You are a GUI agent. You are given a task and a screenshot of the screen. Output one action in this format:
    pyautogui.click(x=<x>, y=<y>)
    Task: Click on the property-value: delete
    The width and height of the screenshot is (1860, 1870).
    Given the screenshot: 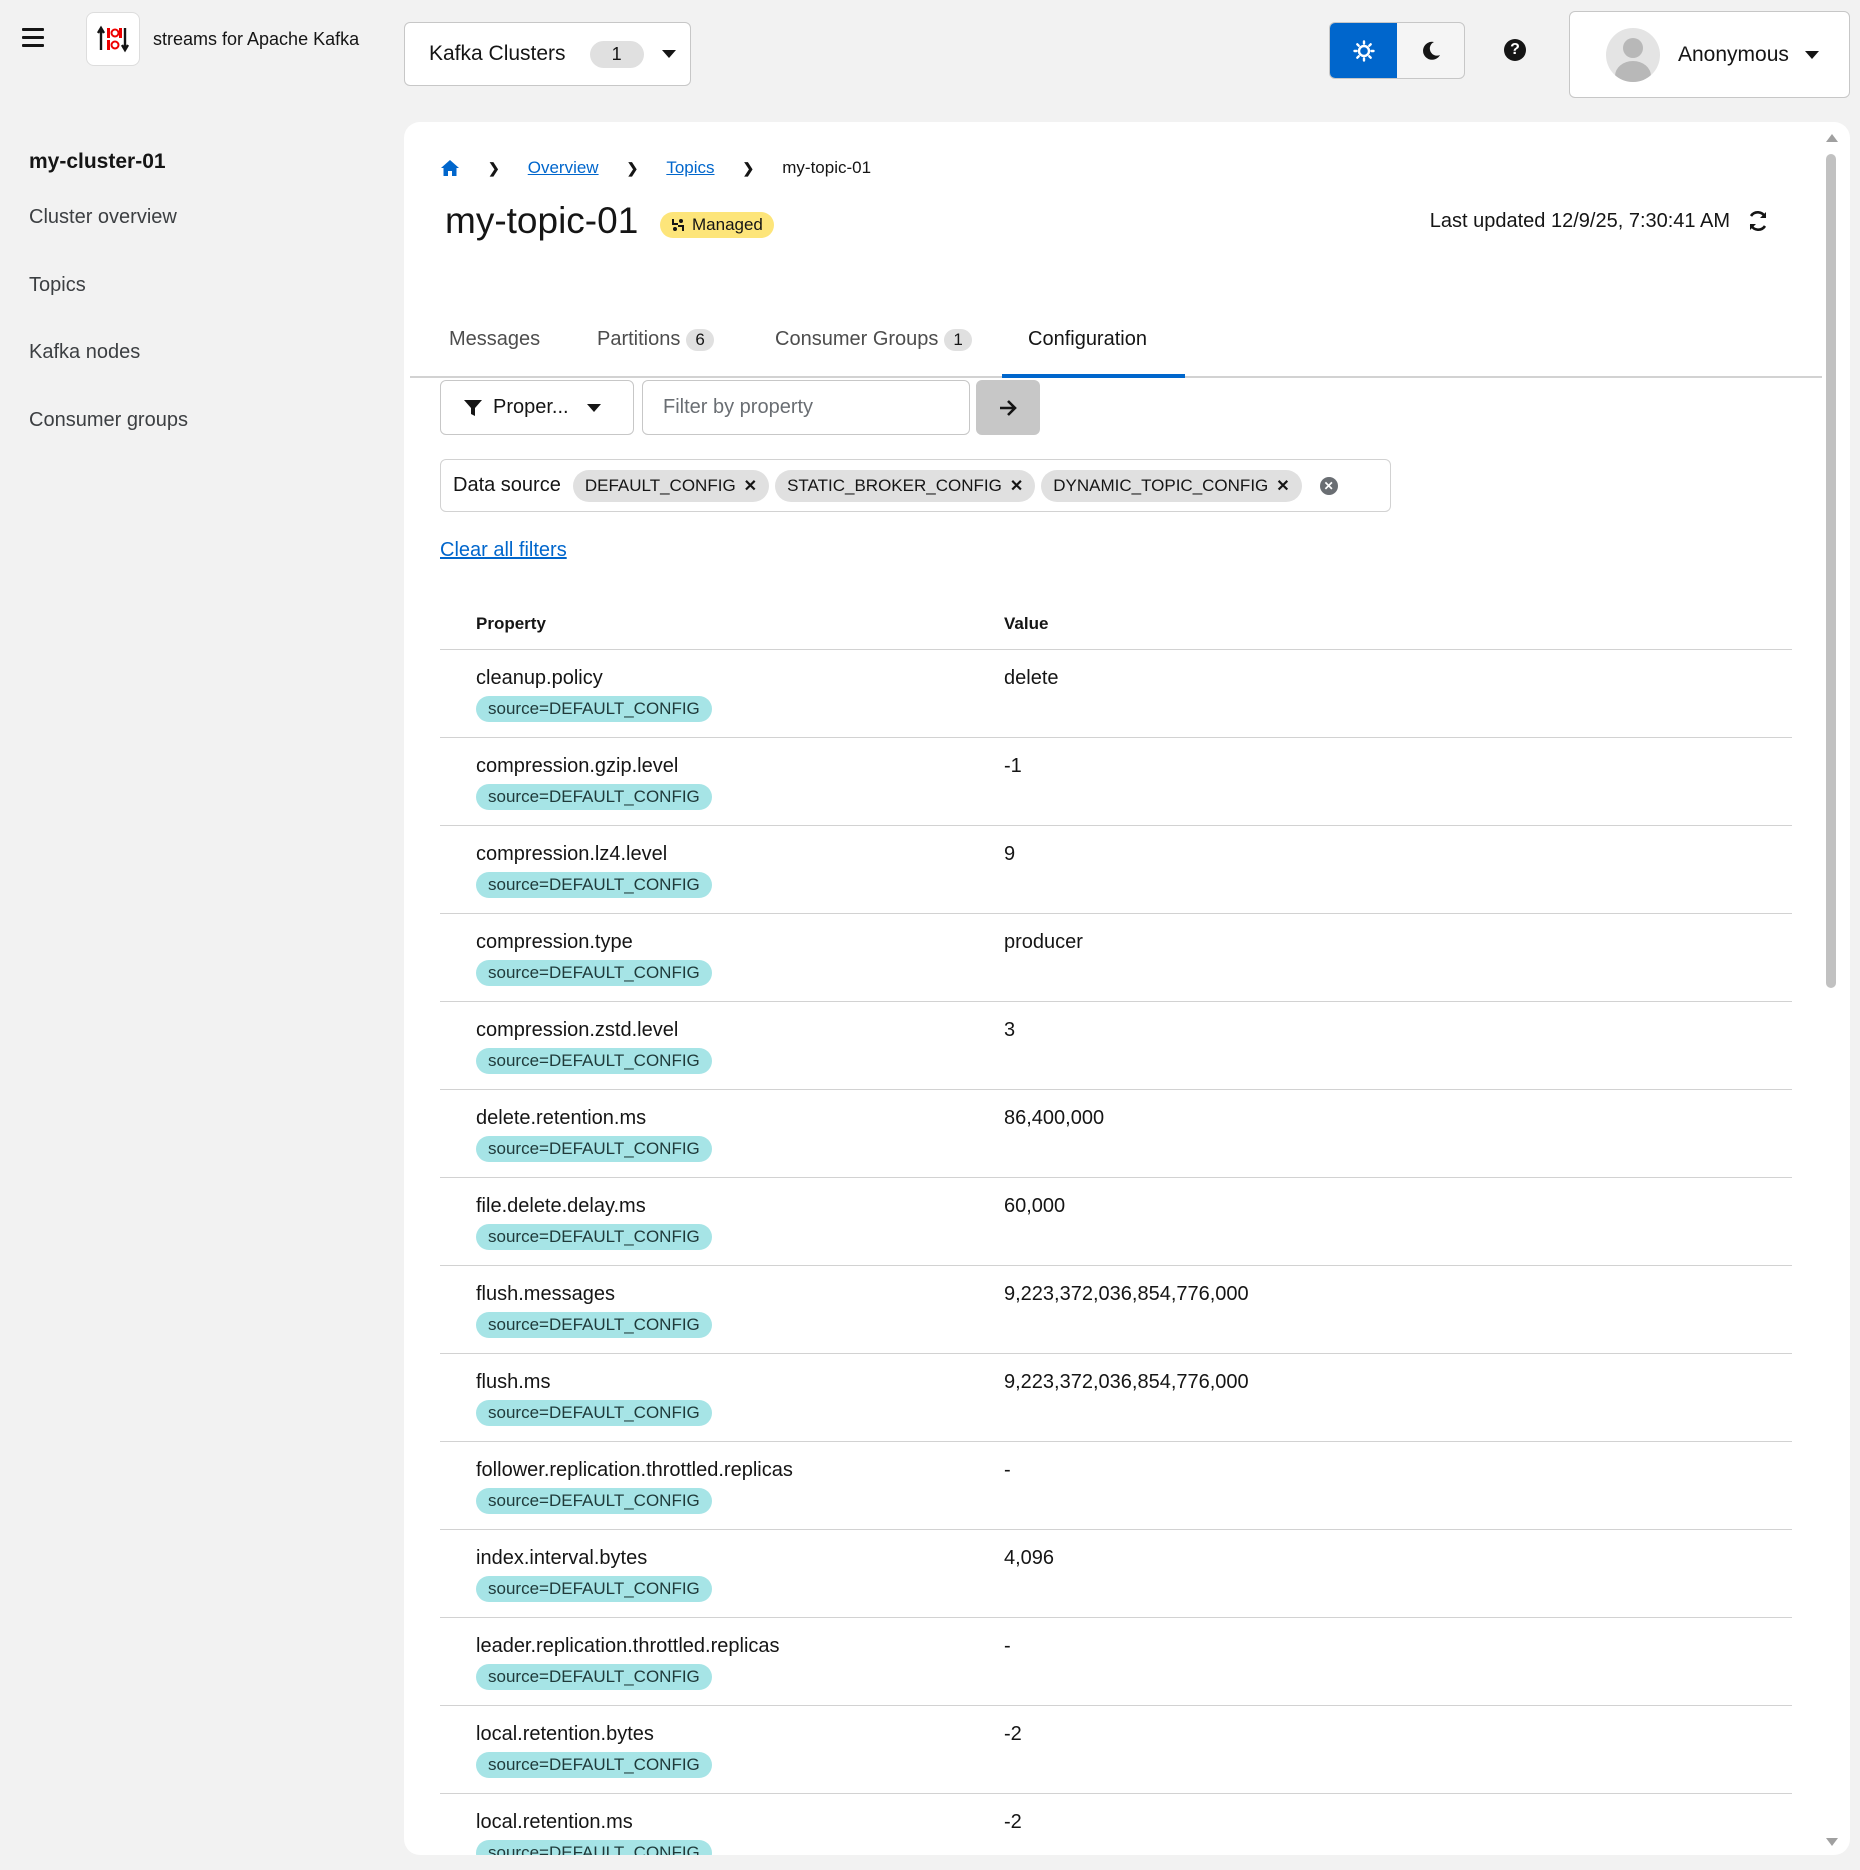 What is the action you would take?
    pyautogui.click(x=1031, y=678)
    